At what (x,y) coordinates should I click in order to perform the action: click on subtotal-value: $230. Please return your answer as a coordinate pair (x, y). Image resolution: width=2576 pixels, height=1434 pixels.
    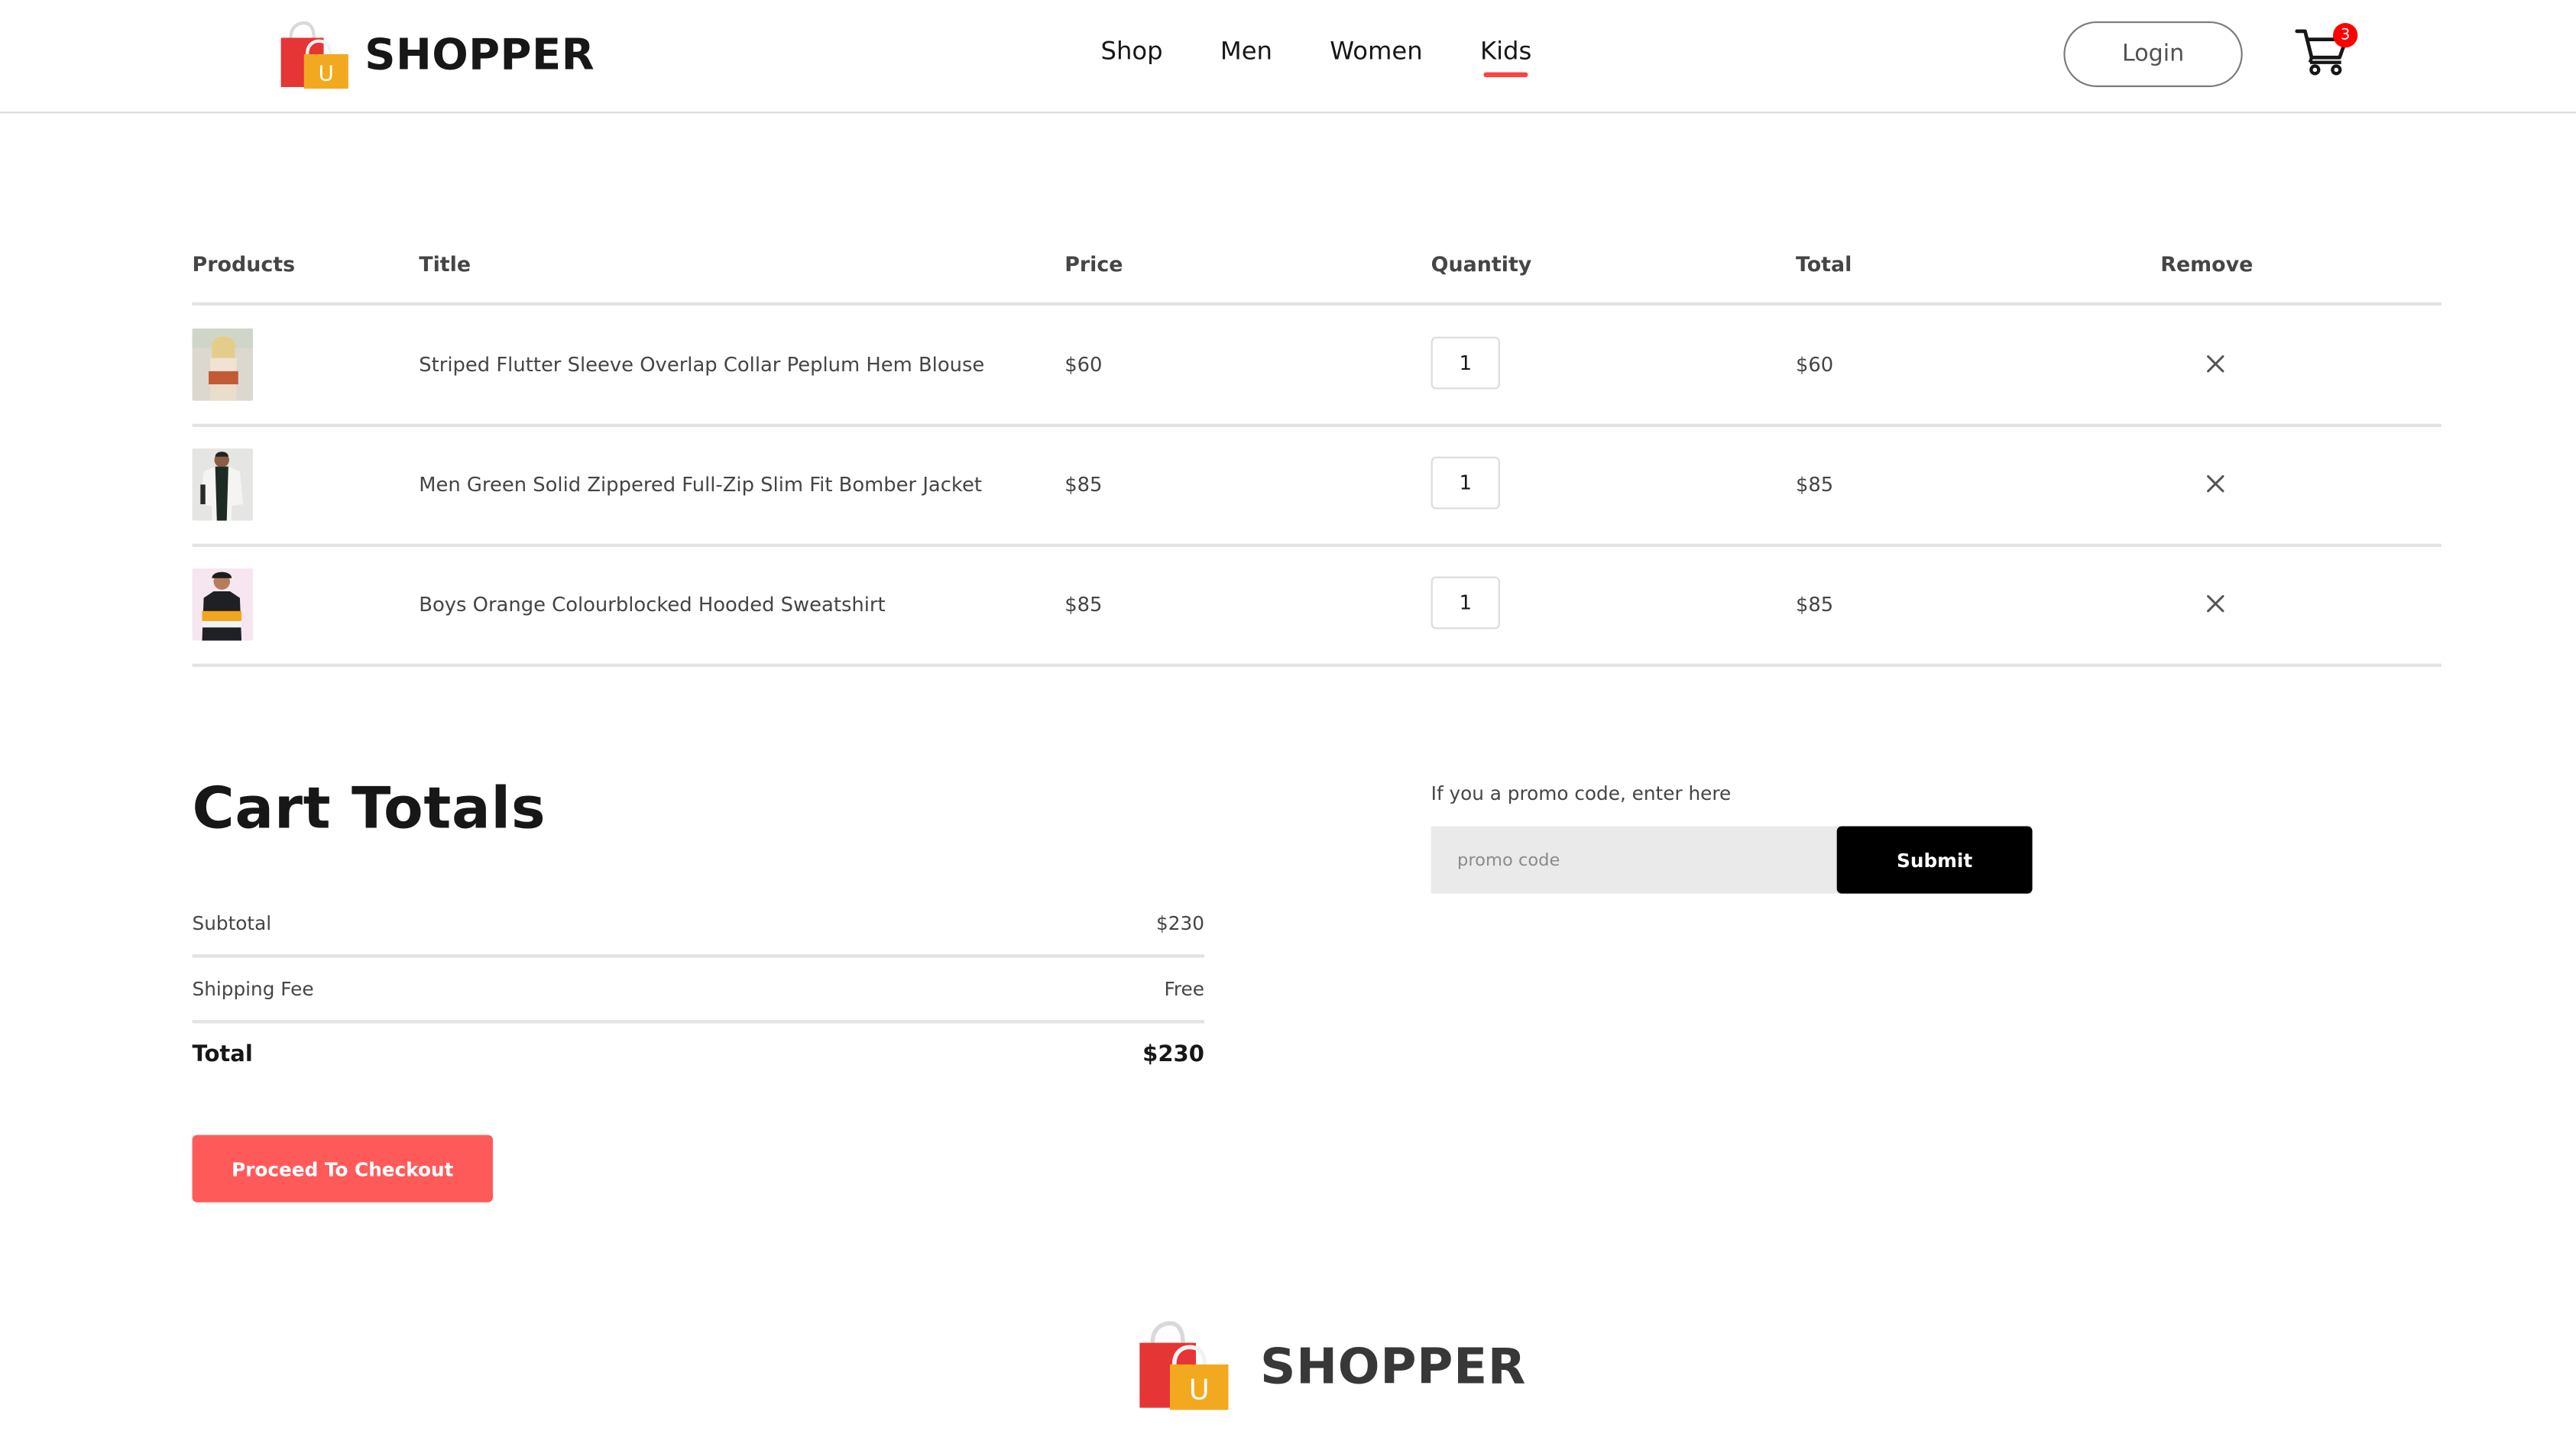
    Looking at the image, I should click on (1179, 923).